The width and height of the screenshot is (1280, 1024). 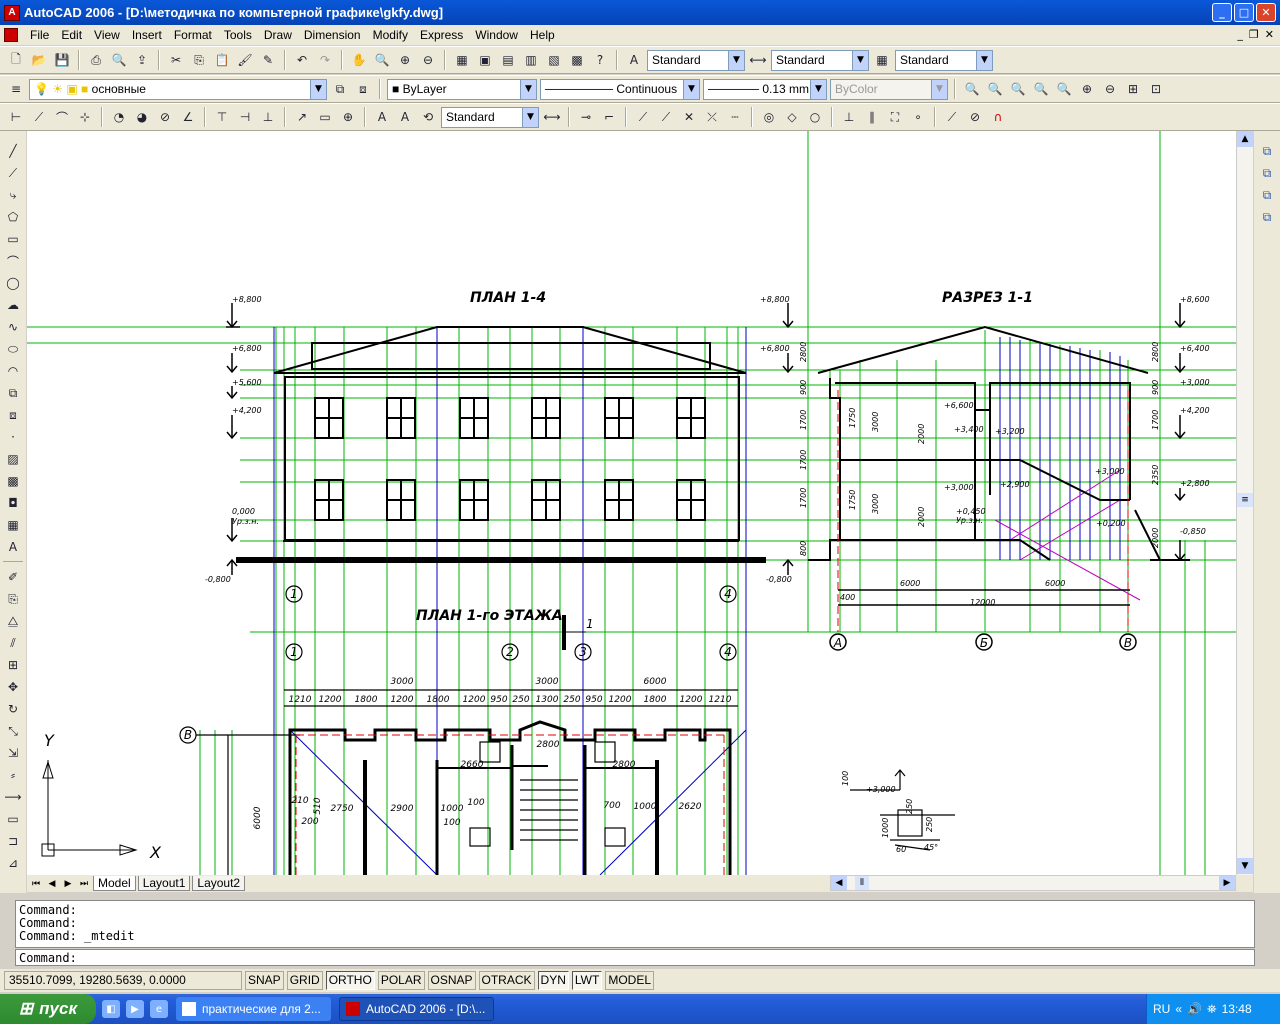 What do you see at coordinates (587, 980) in the screenshot?
I see `lwt-toggle: LWT` at bounding box center [587, 980].